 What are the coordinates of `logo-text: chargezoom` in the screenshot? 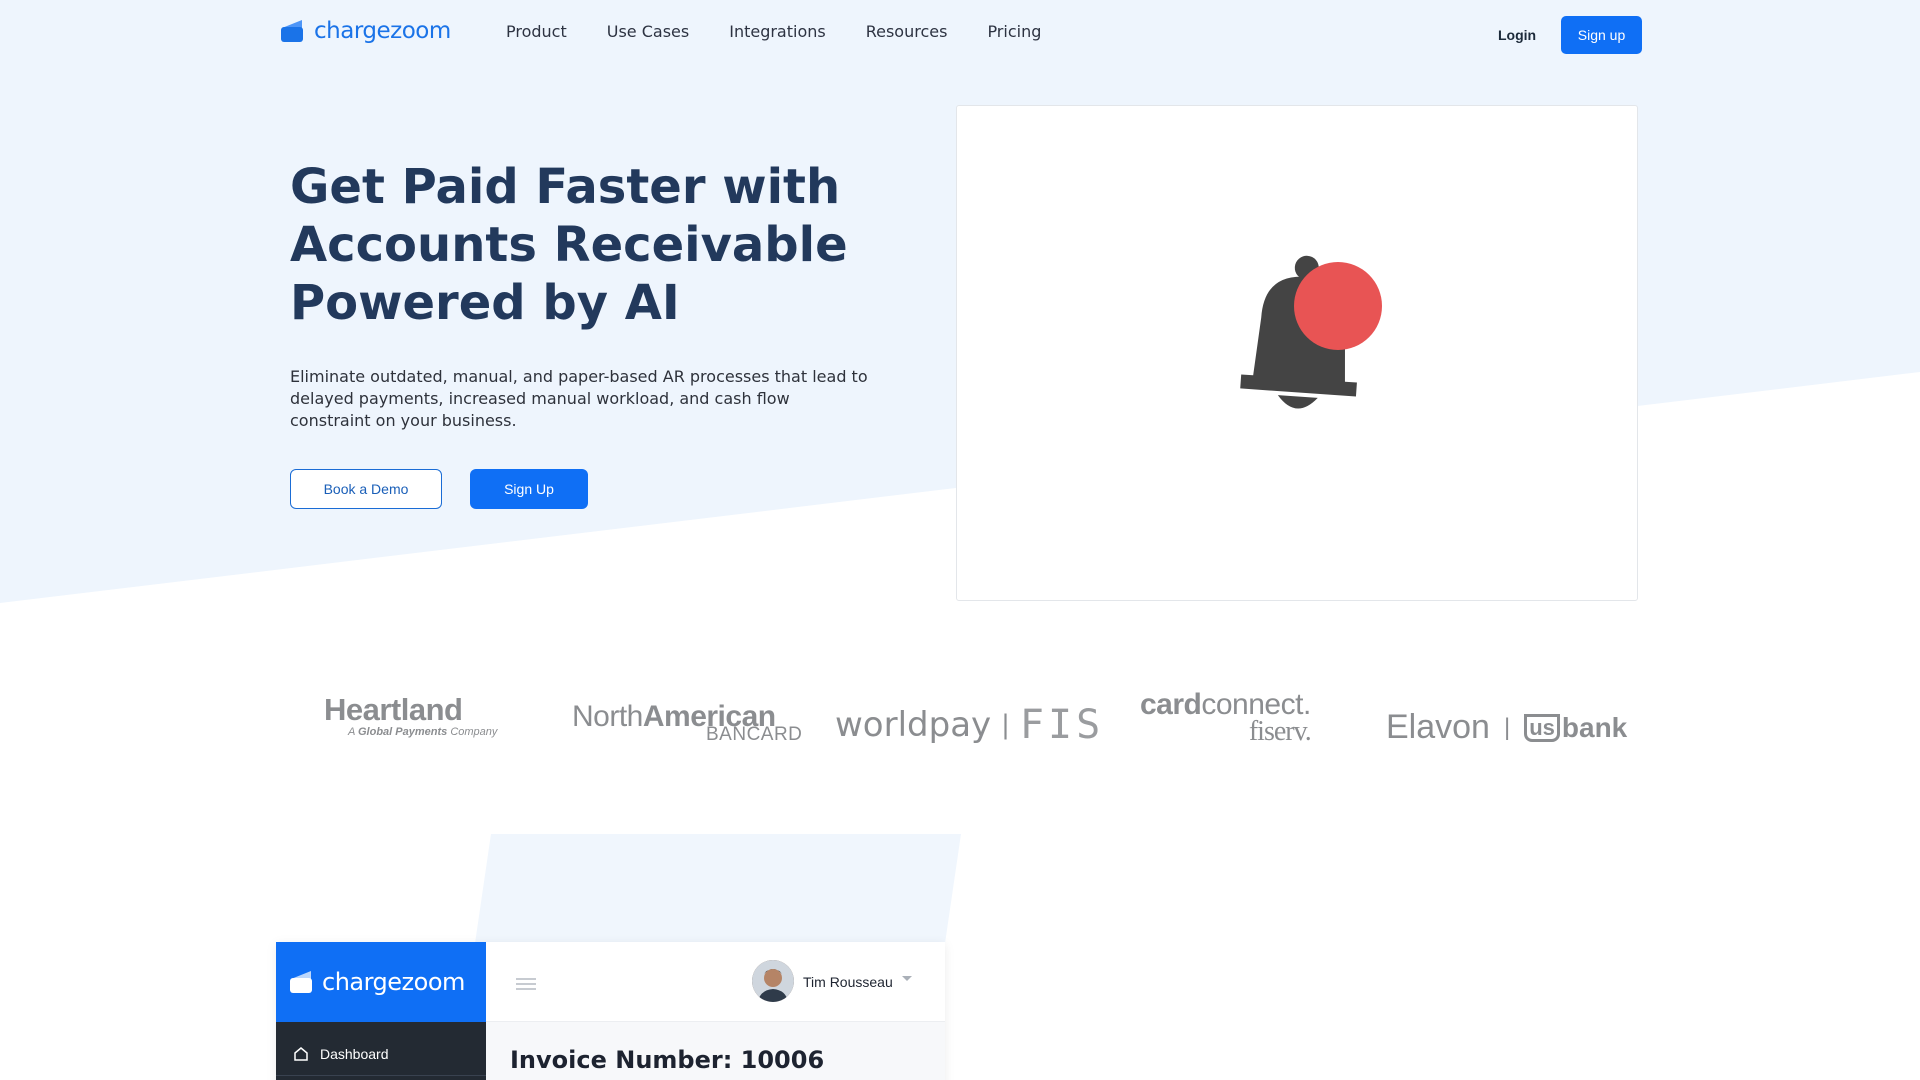 It's located at (382, 31).